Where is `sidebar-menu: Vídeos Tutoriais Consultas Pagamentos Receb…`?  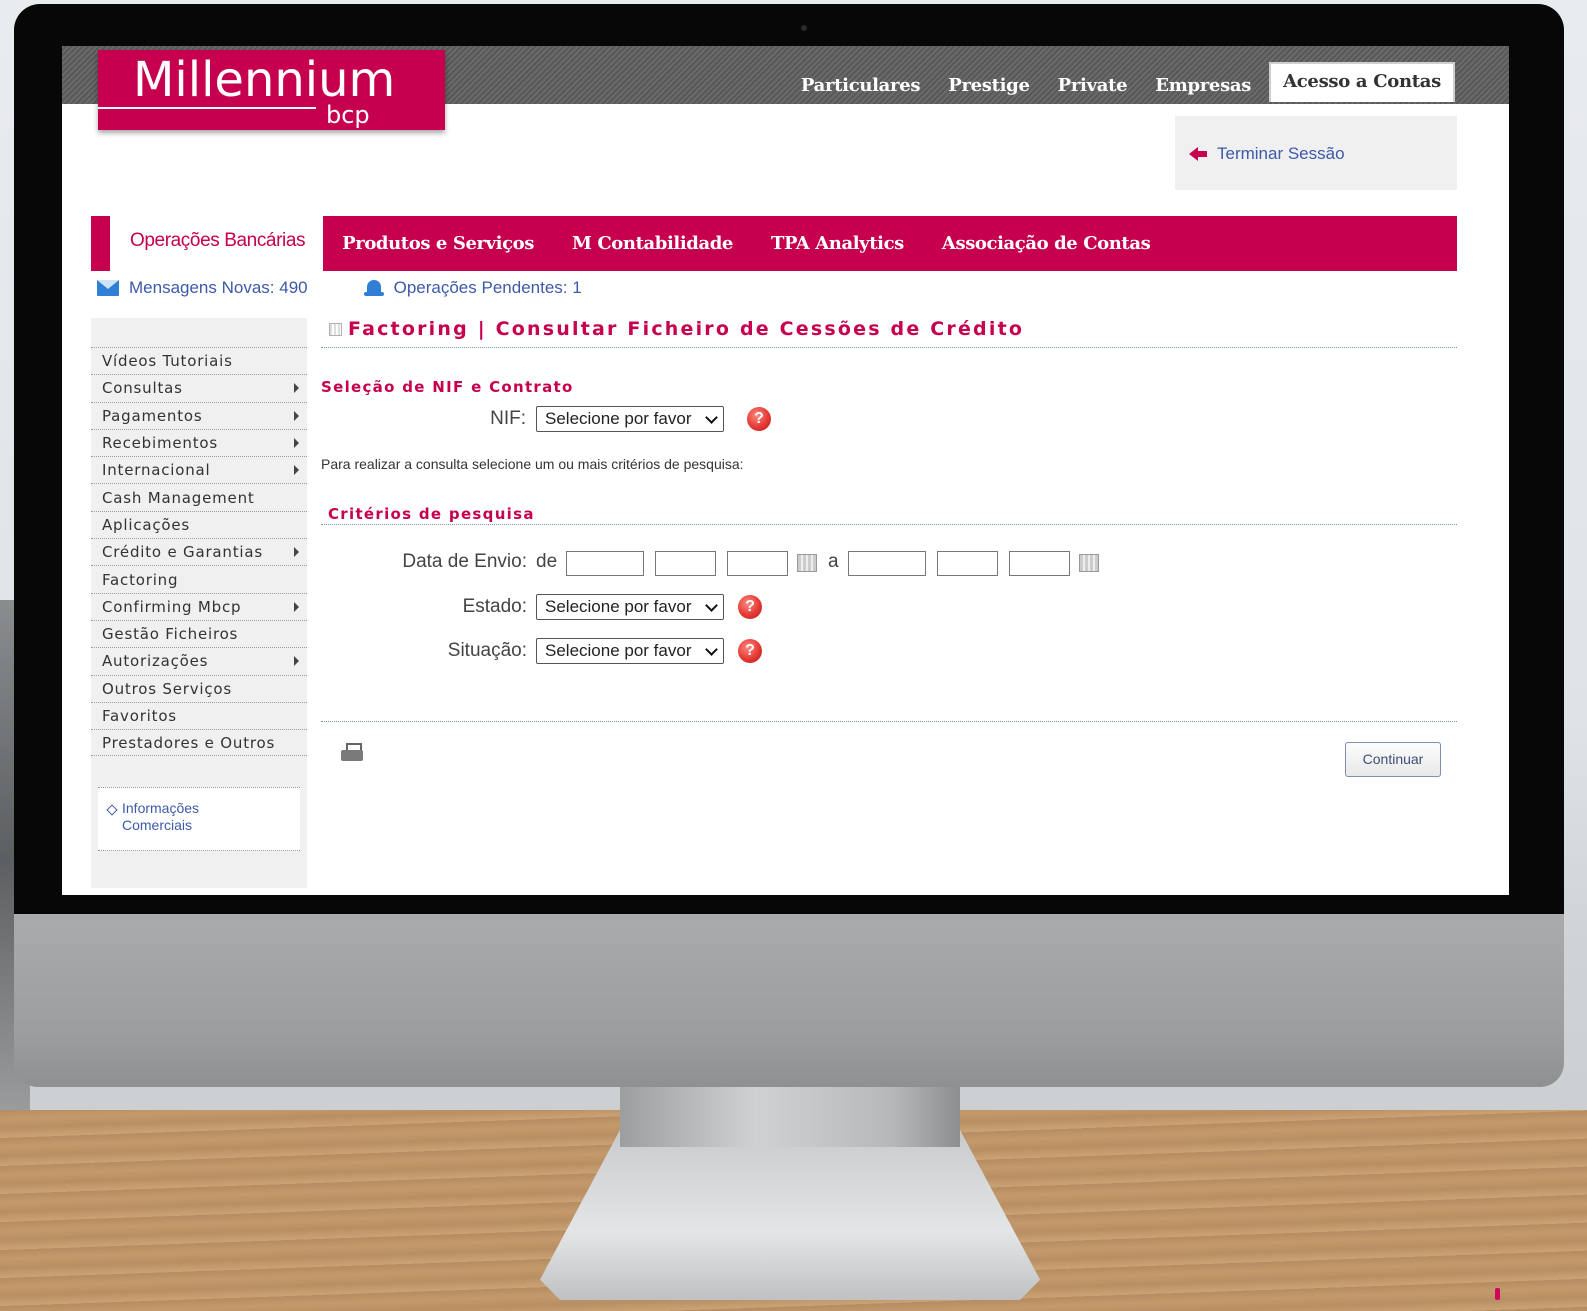
sidebar-menu: Vídeos Tutoriais Consultas Pagamentos Receb… is located at coordinates (199, 552).